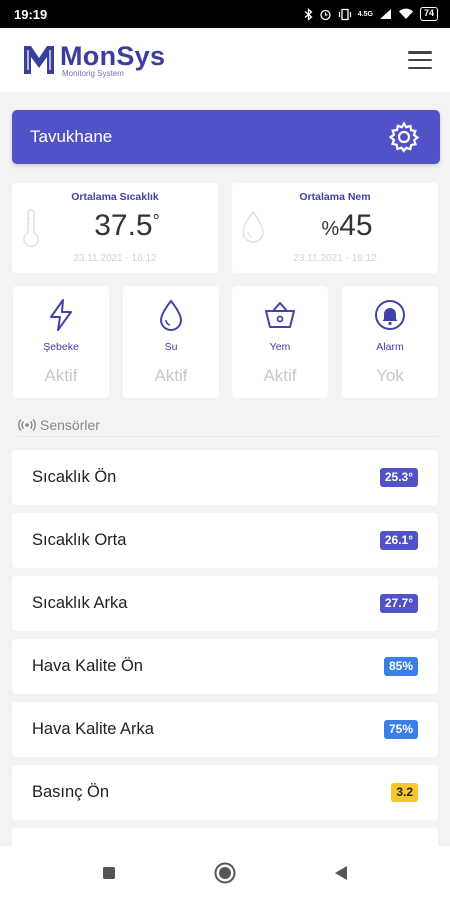 The width and height of the screenshot is (450, 900). I want to click on home-button, so click(225, 873).